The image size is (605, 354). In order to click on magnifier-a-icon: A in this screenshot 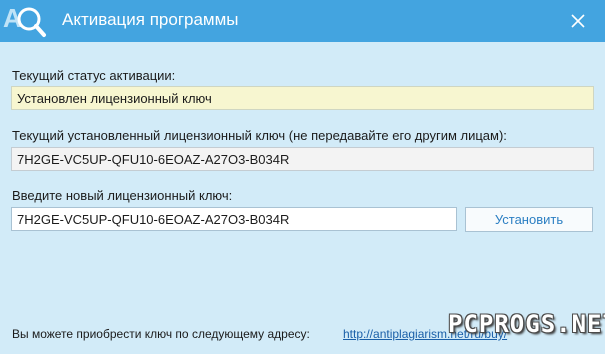, I will do `click(24, 20)`.